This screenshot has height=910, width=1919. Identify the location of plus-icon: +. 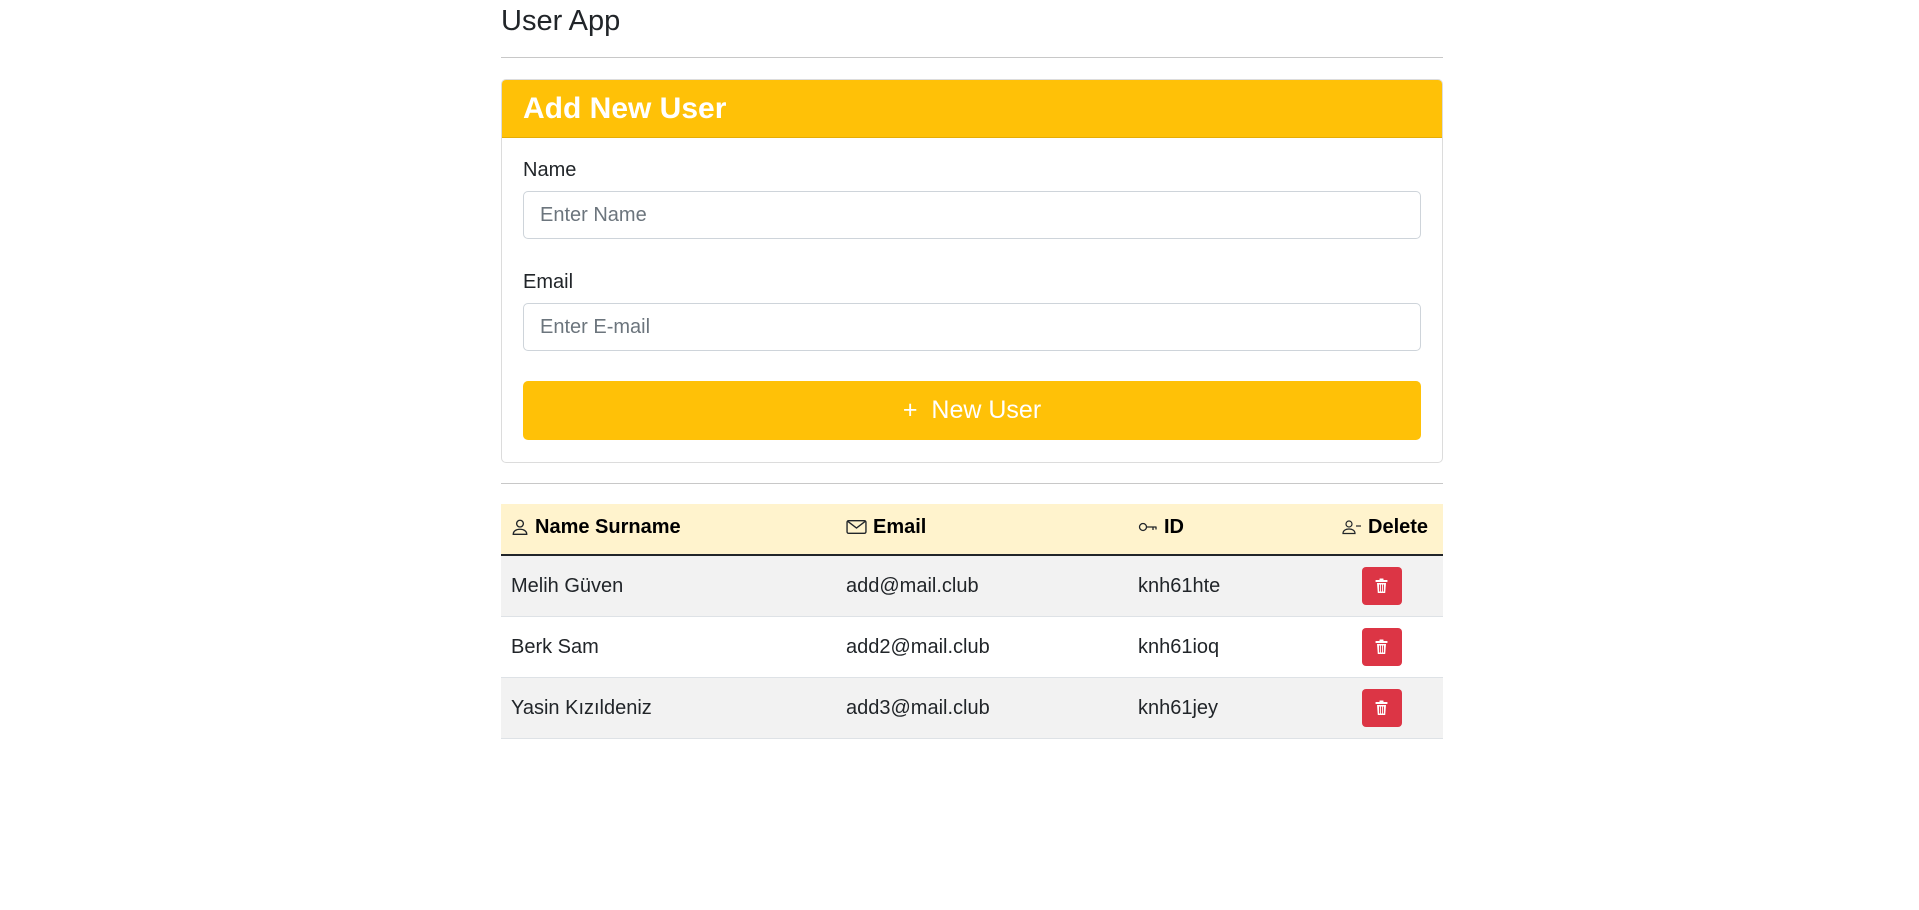
(910, 410).